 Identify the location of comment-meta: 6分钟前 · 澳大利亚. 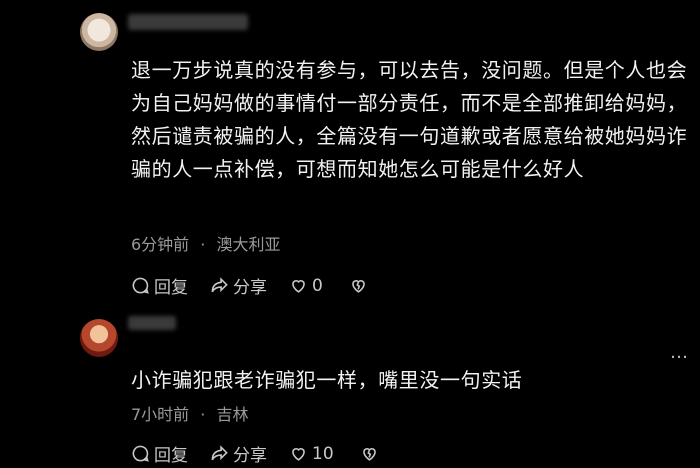
(205, 243).